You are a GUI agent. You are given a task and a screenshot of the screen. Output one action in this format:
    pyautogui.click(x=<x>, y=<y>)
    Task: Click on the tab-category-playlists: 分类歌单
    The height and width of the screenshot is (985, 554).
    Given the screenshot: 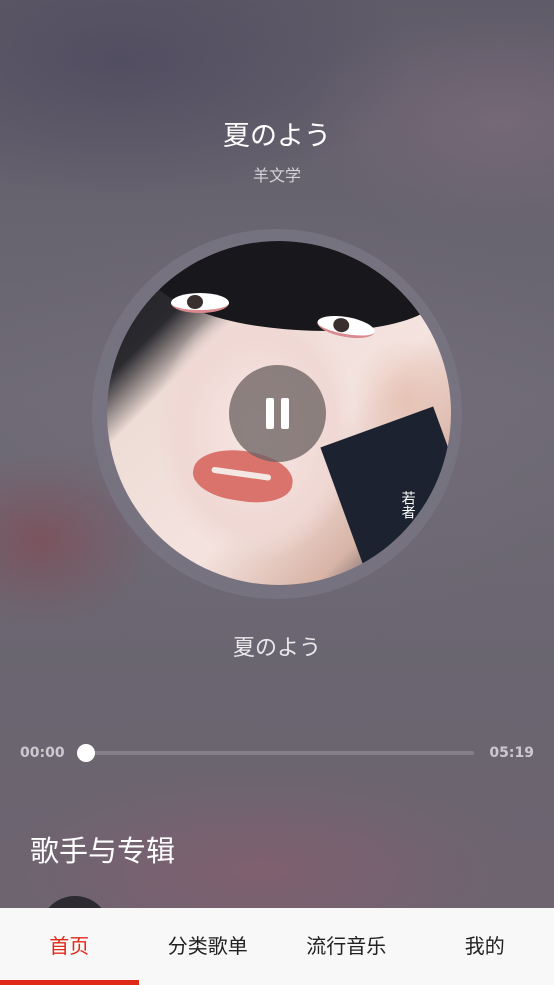 What is the action you would take?
    pyautogui.click(x=208, y=946)
    